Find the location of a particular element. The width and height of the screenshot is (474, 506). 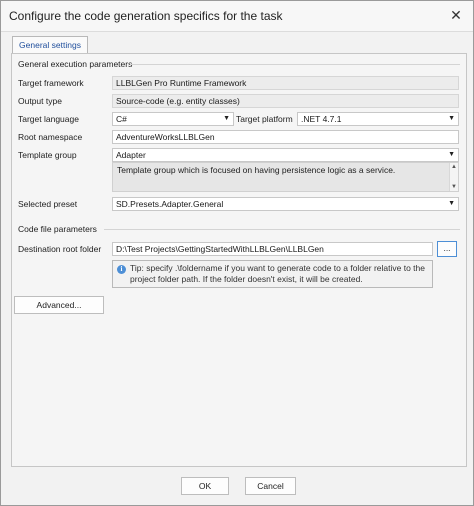

scroll-up-icon: ▲ is located at coordinates (454, 167).